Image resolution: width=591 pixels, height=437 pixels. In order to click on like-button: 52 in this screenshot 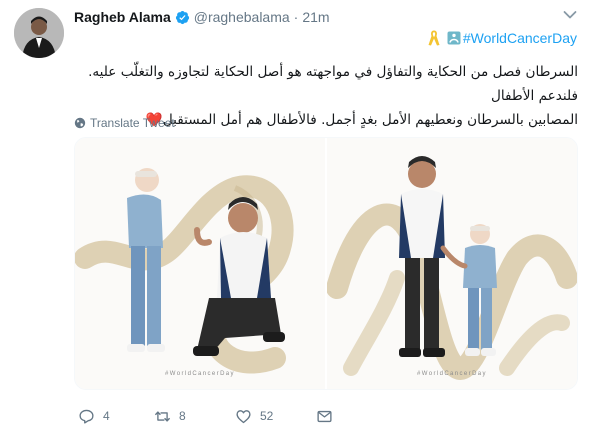, I will do `click(254, 416)`.